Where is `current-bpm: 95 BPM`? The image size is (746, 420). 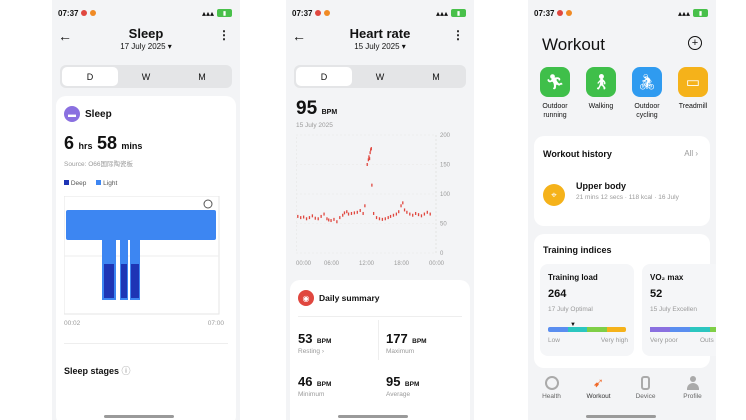 current-bpm: 95 BPM is located at coordinates (317, 108).